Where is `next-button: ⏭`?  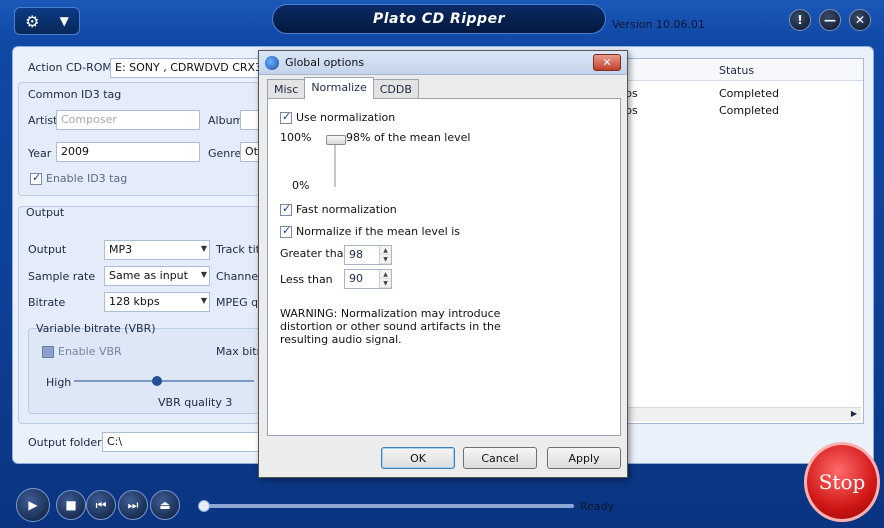 next-button: ⏭ is located at coordinates (133, 505).